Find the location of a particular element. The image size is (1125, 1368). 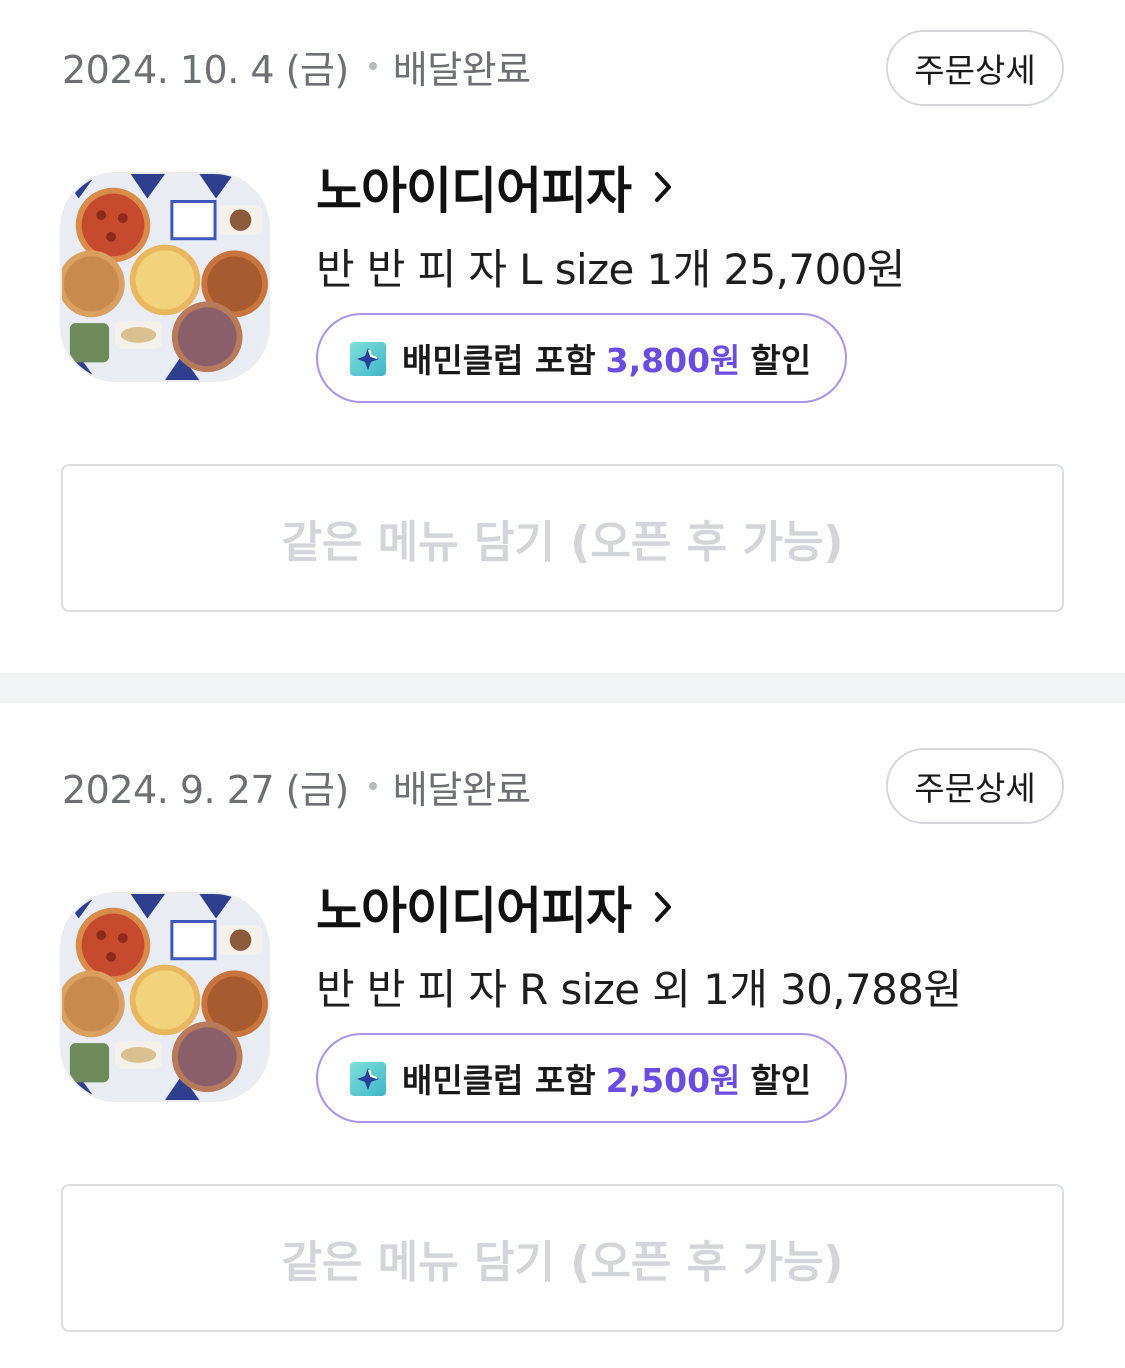

menu-summary: 반 반 피 자 L size 1개 25,700원 is located at coordinates (610, 269).